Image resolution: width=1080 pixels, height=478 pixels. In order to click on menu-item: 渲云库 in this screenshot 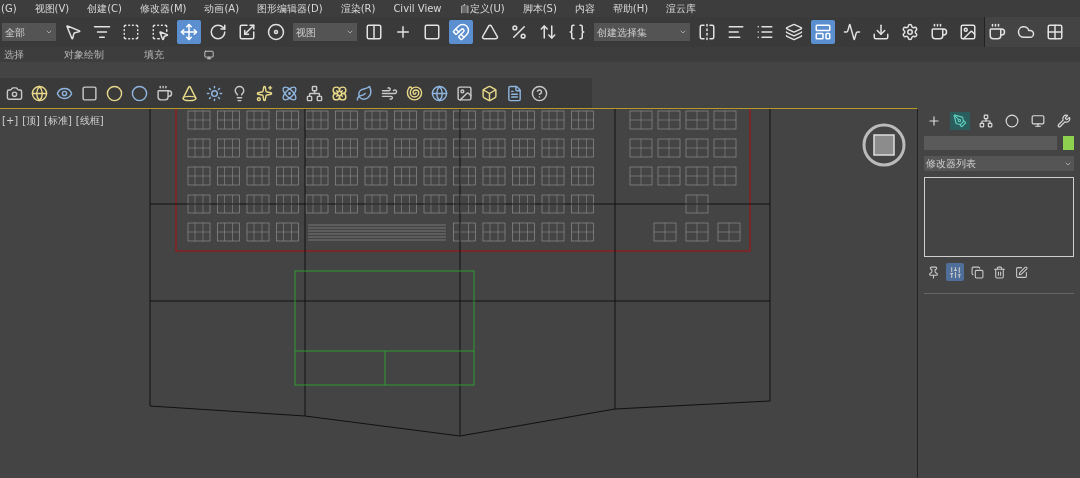, I will do `click(681, 8)`.